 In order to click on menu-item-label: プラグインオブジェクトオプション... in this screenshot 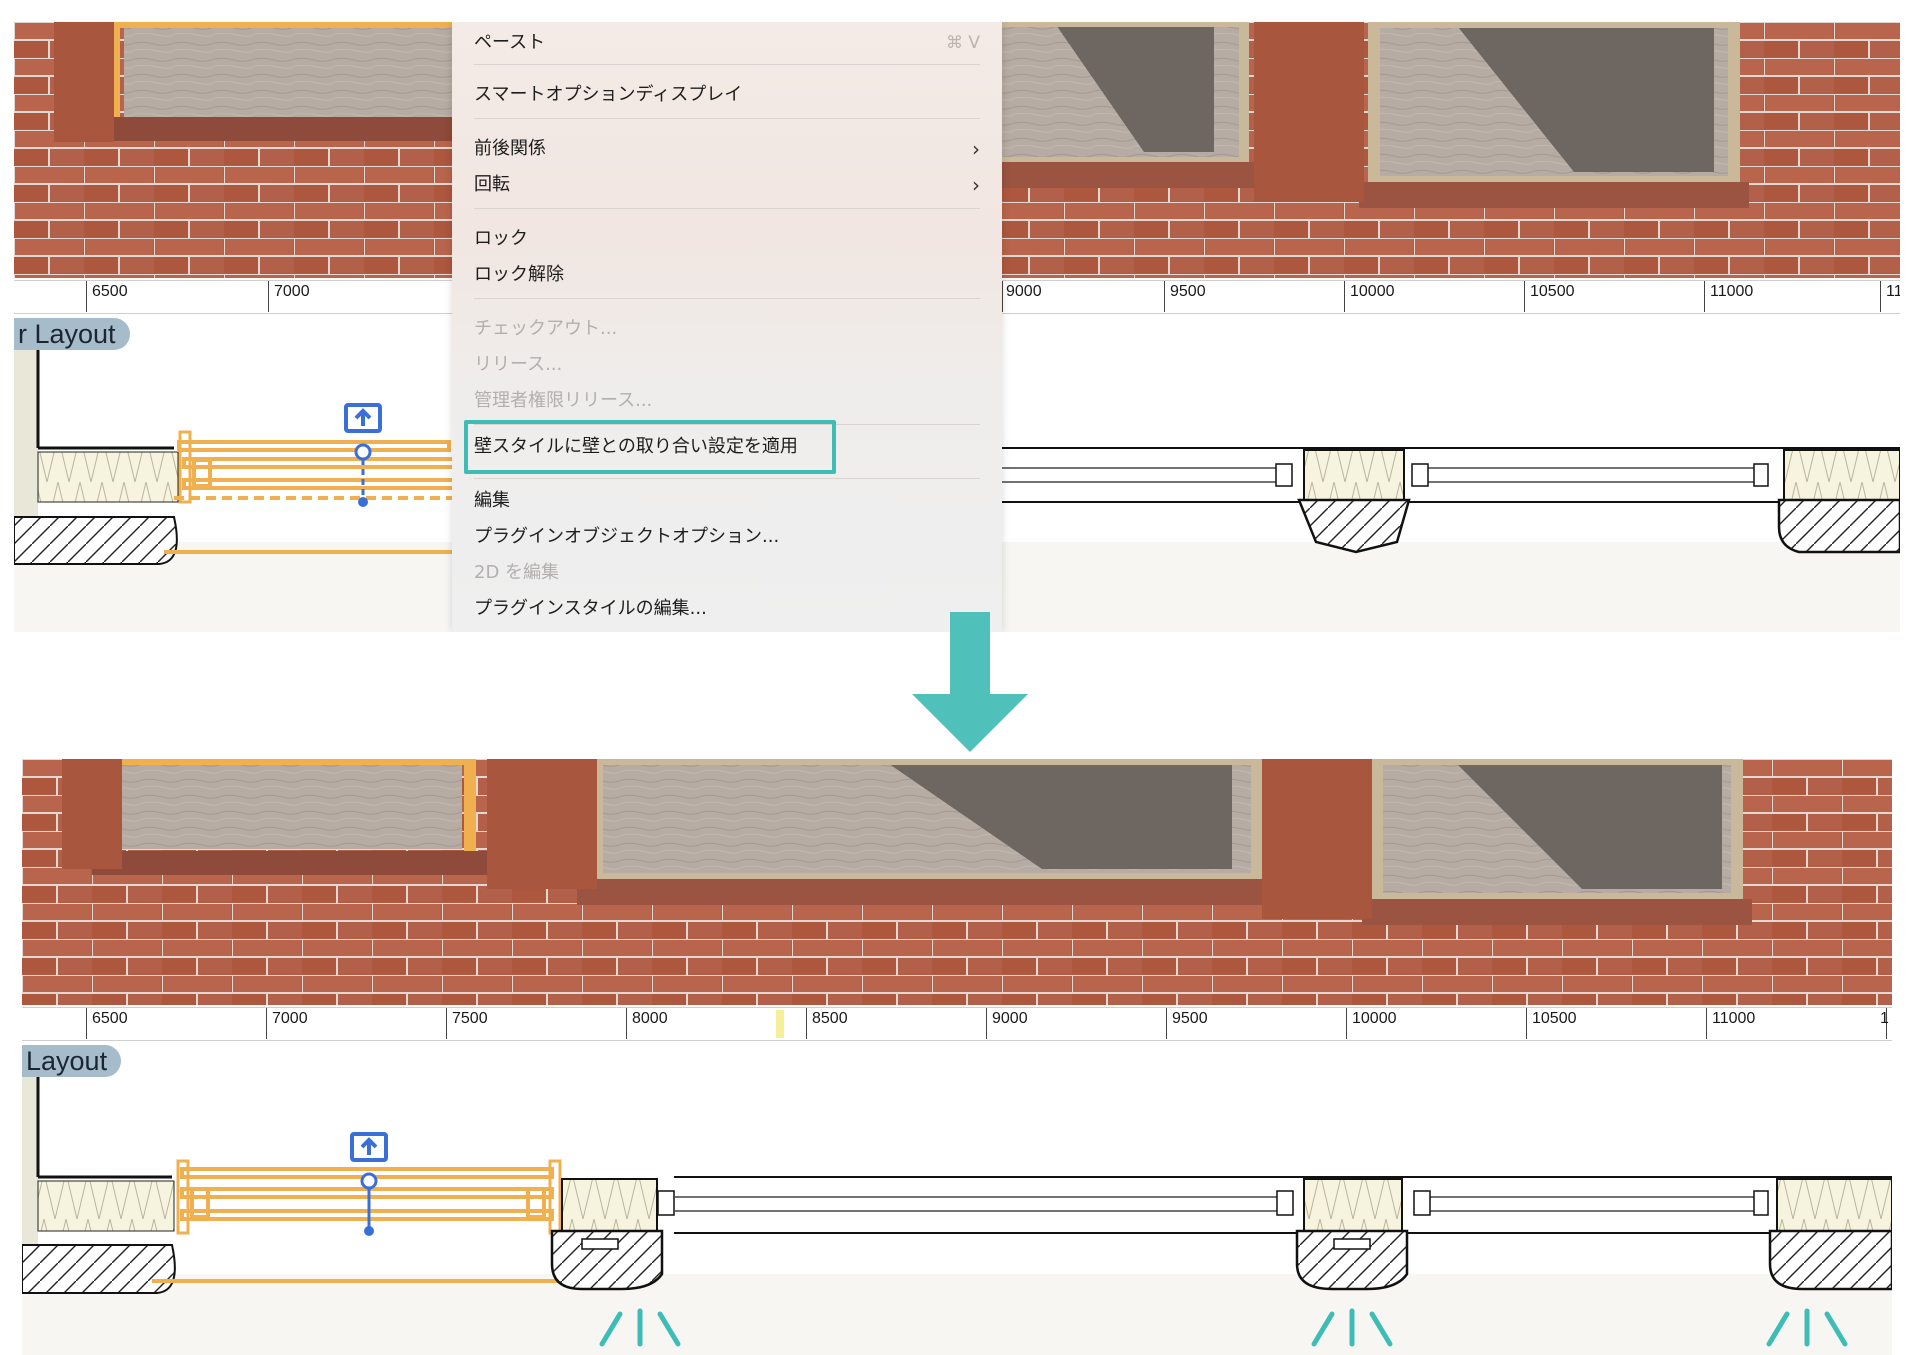, I will do `click(627, 536)`.